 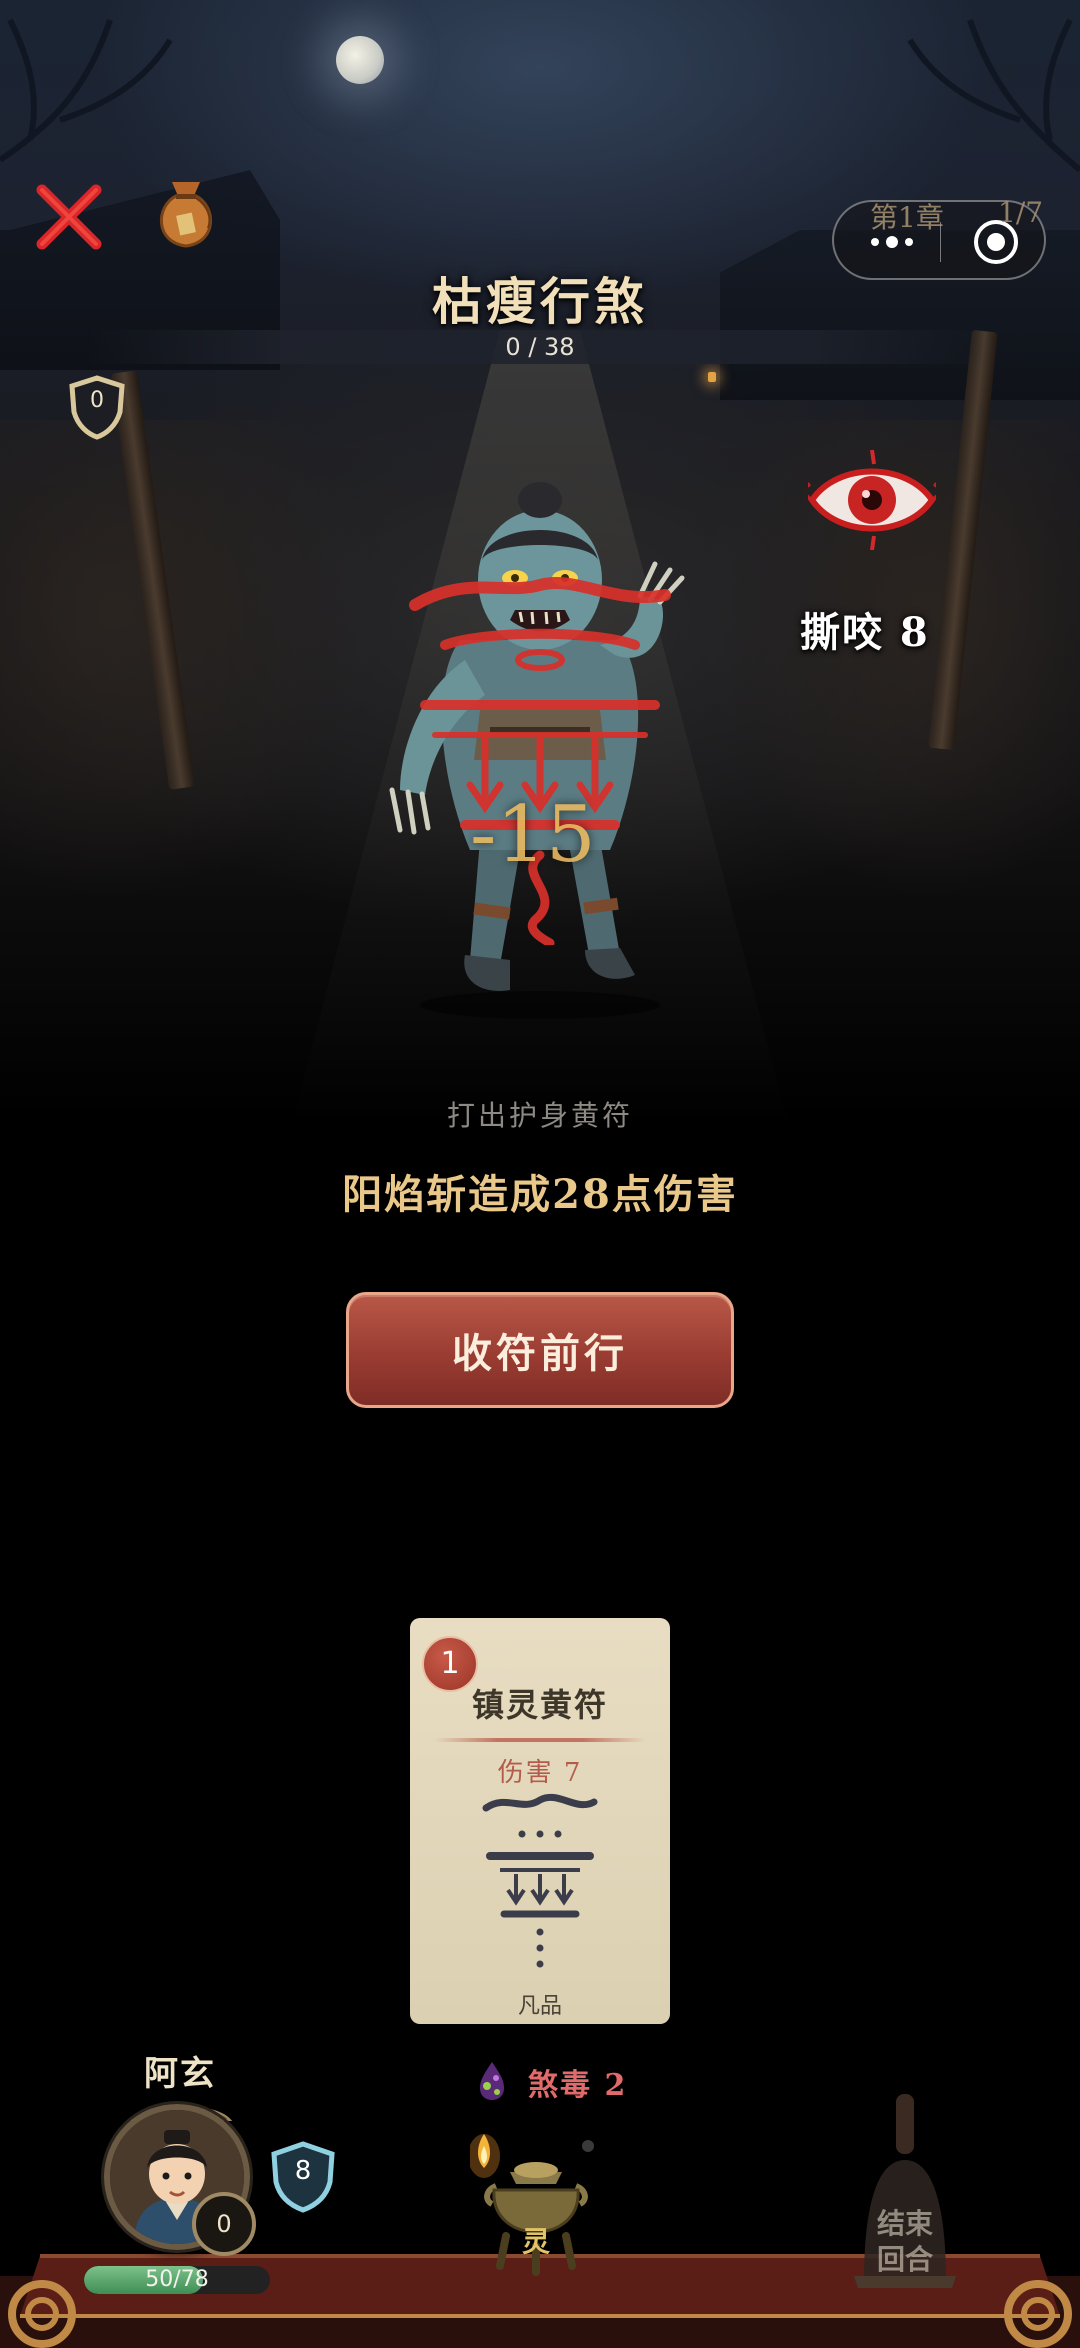 What do you see at coordinates (492, 2081) in the screenshot?
I see `poison-icon` at bounding box center [492, 2081].